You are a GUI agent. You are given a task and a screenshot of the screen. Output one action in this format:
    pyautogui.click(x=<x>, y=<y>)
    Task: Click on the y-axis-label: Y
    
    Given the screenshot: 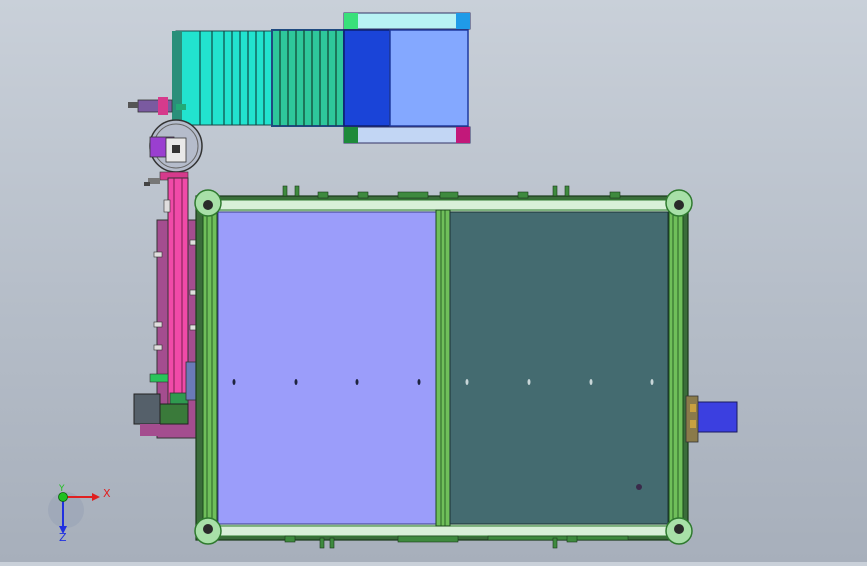 What is the action you would take?
    pyautogui.click(x=62, y=489)
    